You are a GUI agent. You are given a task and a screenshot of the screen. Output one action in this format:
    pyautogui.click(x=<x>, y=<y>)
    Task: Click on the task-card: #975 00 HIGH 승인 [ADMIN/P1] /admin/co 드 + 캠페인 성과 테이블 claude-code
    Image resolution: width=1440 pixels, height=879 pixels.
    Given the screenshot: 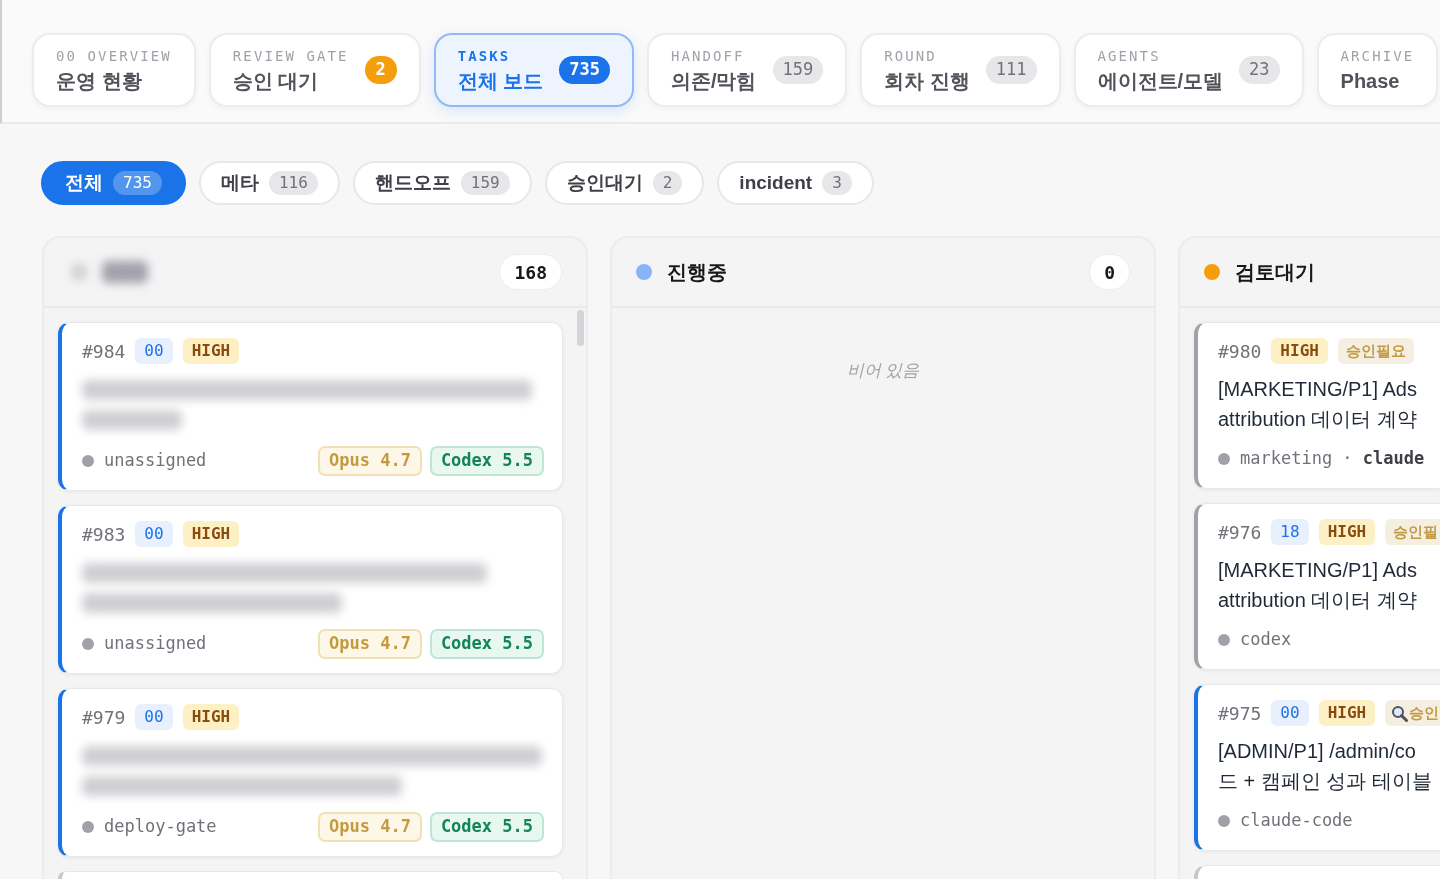 What is the action you would take?
    pyautogui.click(x=1317, y=767)
    